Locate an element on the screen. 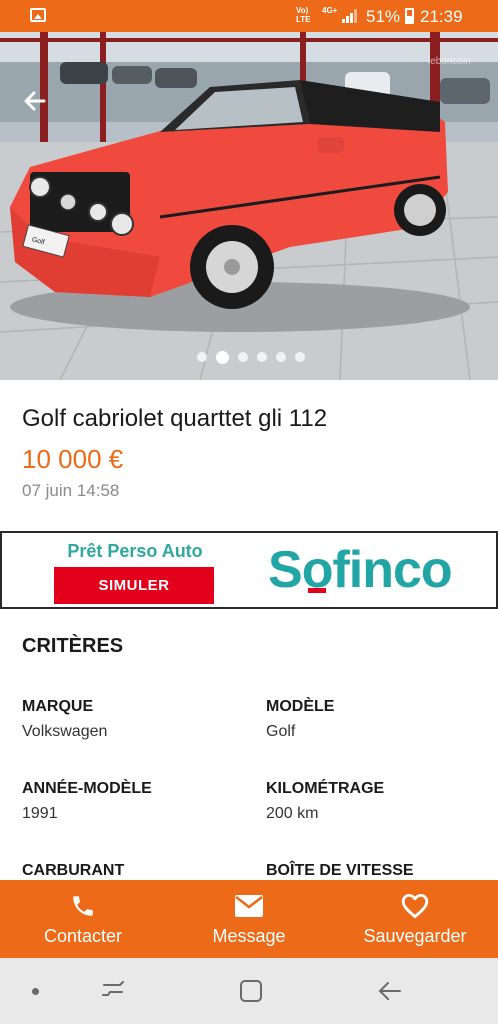  listing-date: 07 juin 14:58 is located at coordinates (71, 490).